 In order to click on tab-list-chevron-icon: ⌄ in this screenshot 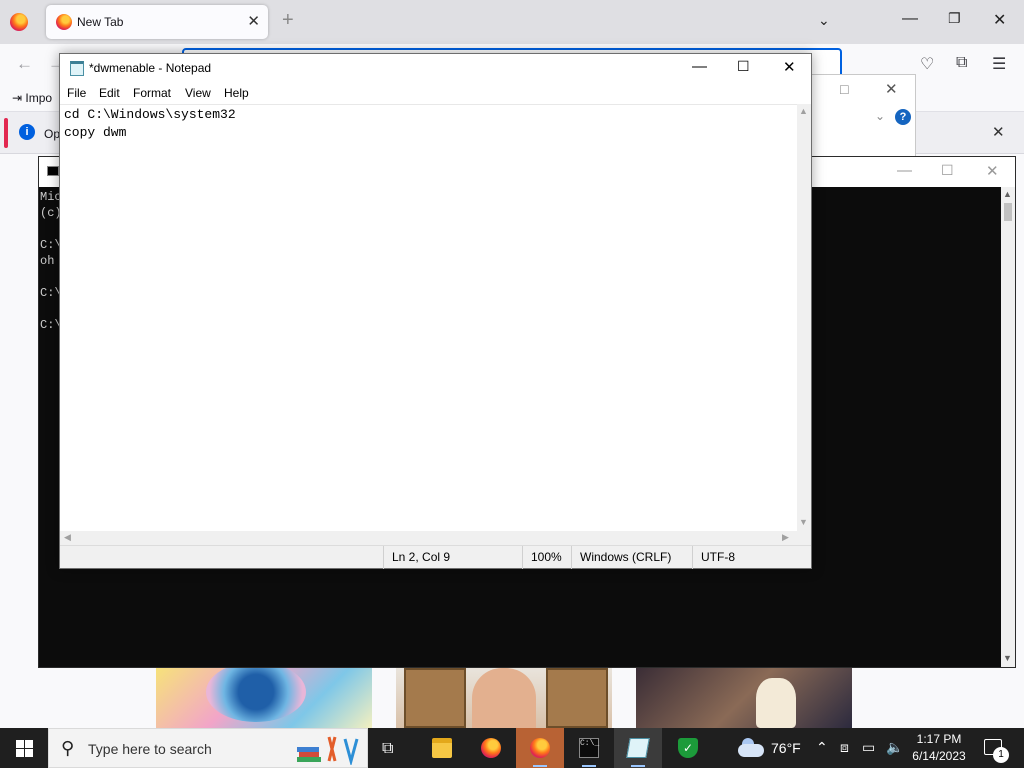, I will do `click(824, 20)`.